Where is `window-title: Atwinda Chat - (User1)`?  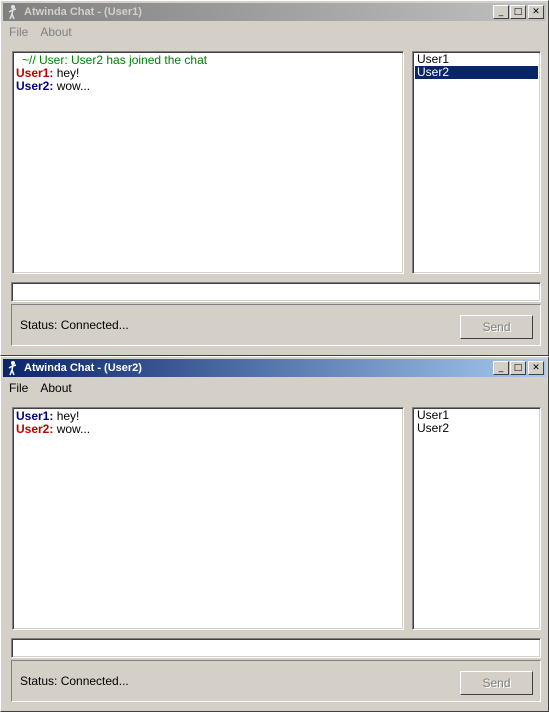
window-title: Atwinda Chat - (User1) is located at coordinates (83, 12).